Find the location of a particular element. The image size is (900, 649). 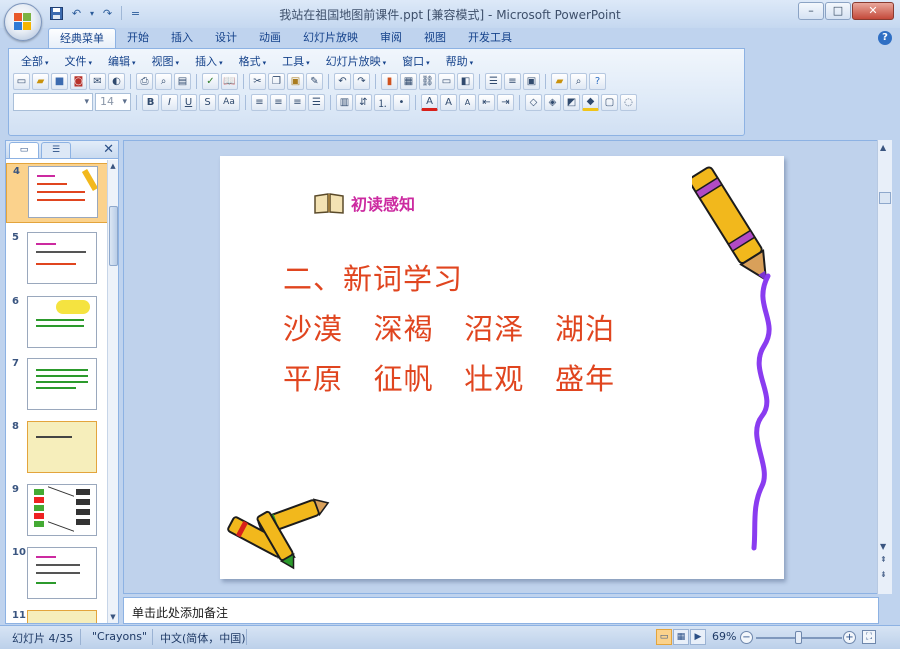

thumbnail-scrollbar: ▲ ▼ is located at coordinates (112, 391).